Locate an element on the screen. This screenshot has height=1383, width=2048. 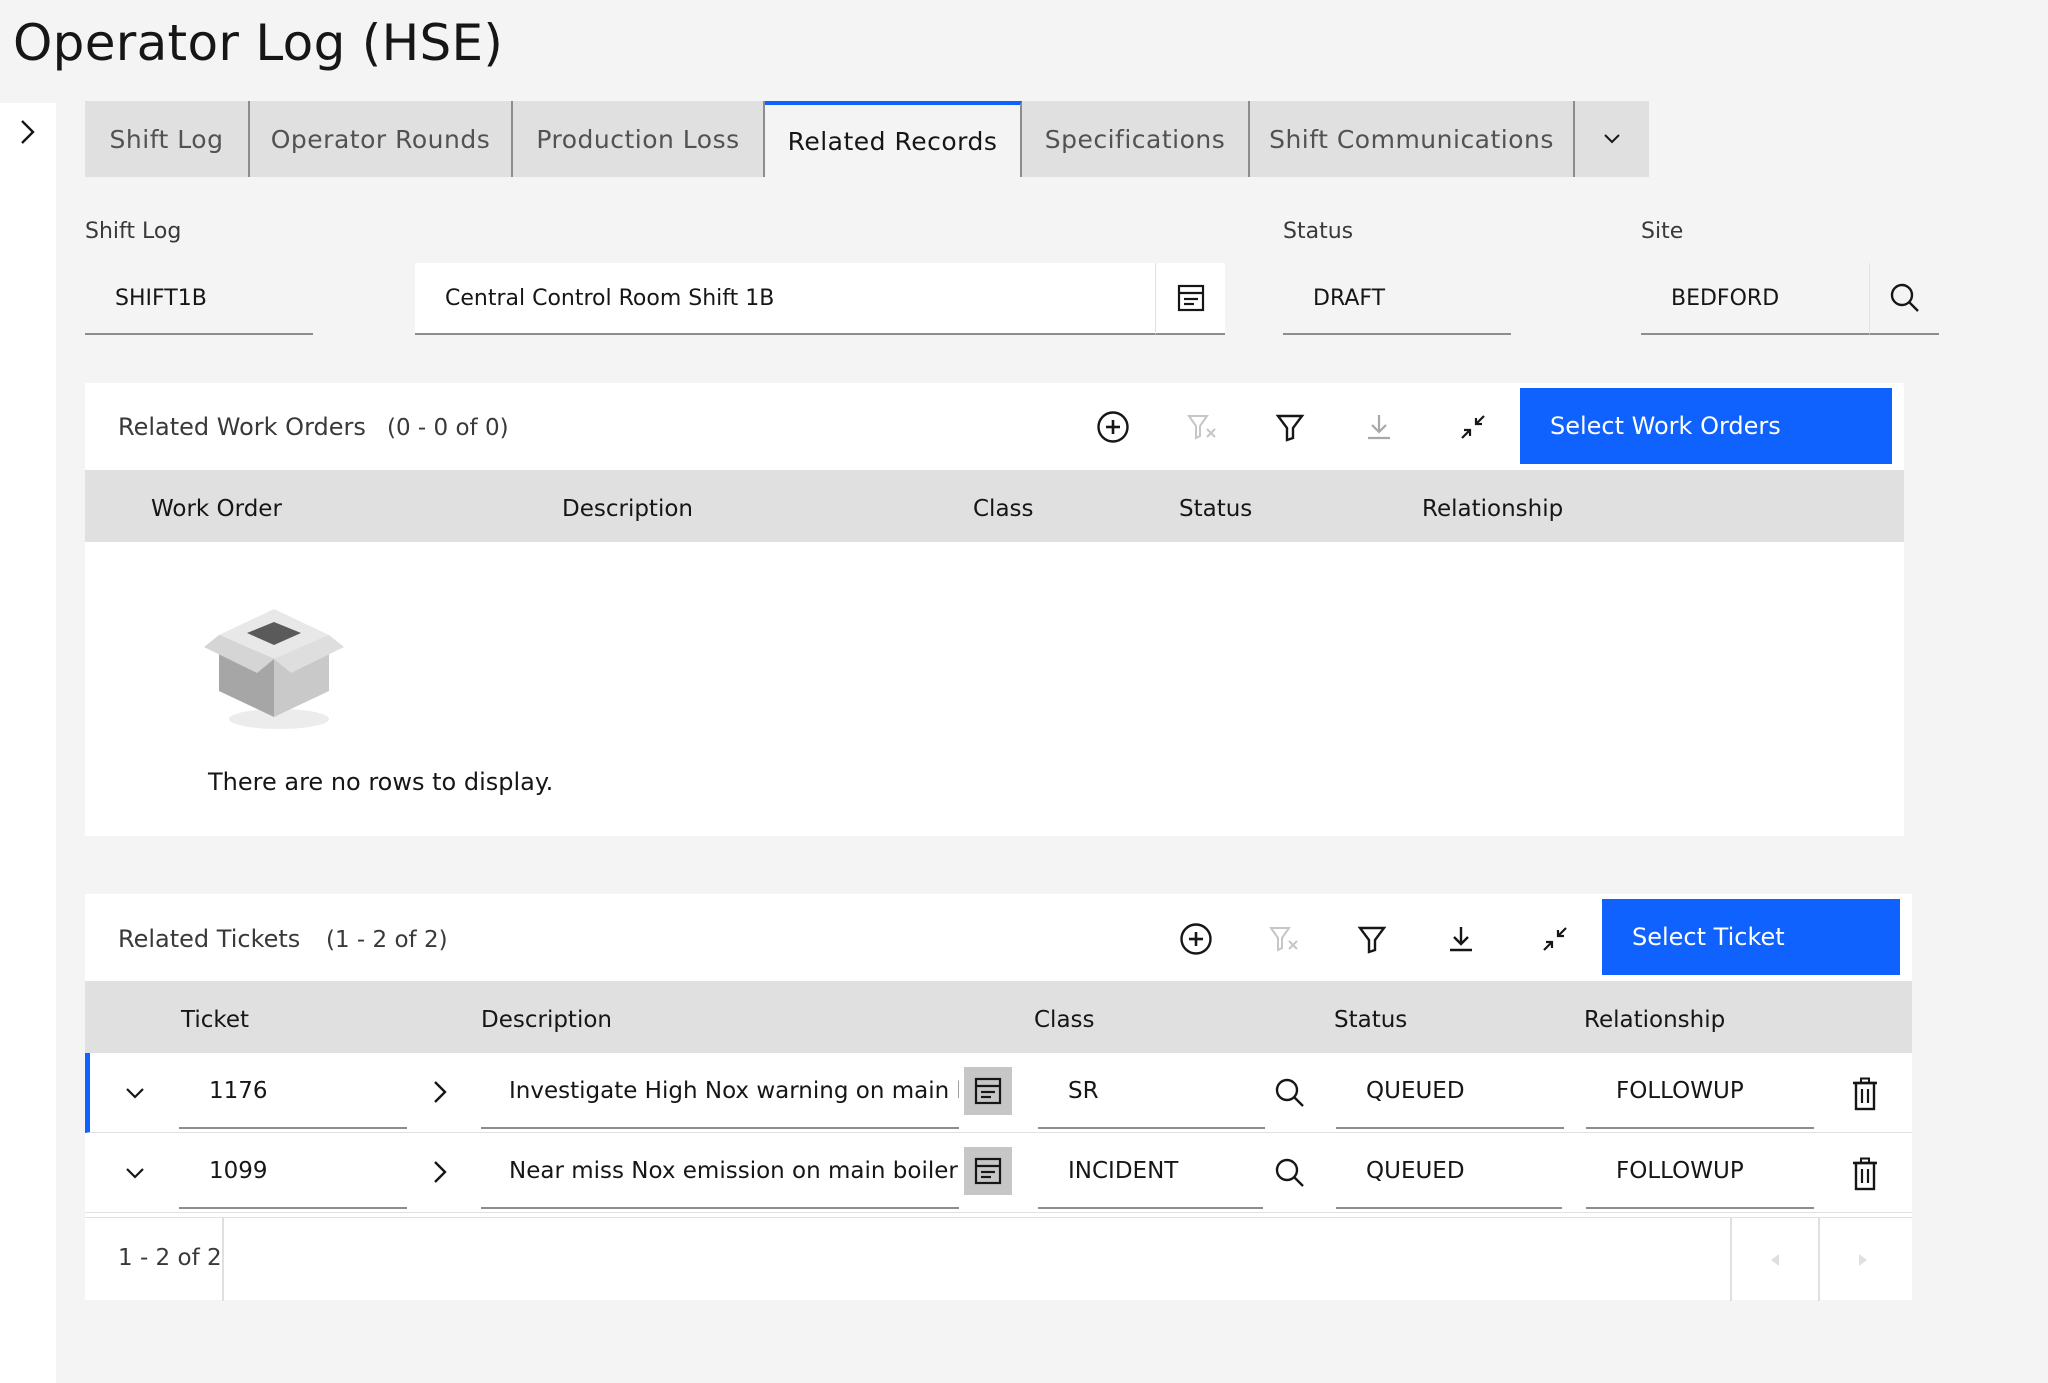
ticket-class-field: INCIDENT is located at coordinates (1150, 1172).